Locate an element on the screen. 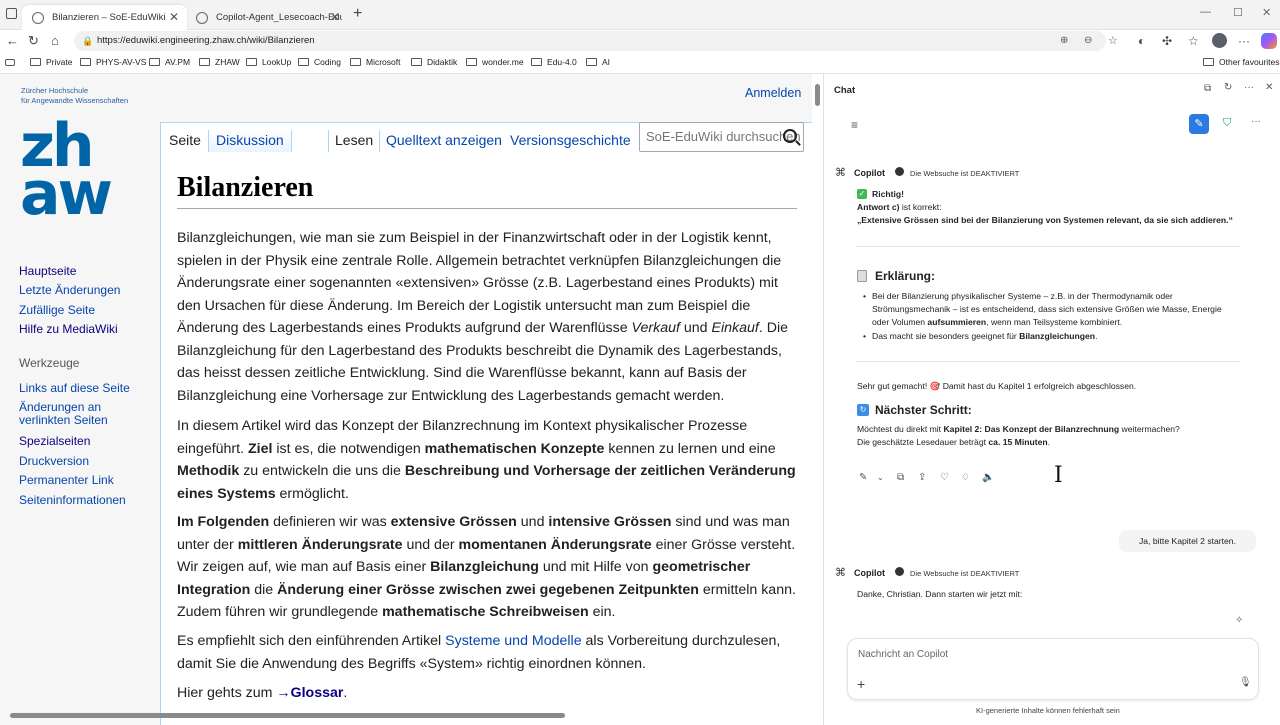 The width and height of the screenshot is (1280, 725). copy-icon: ⧉ is located at coordinates (900, 477).